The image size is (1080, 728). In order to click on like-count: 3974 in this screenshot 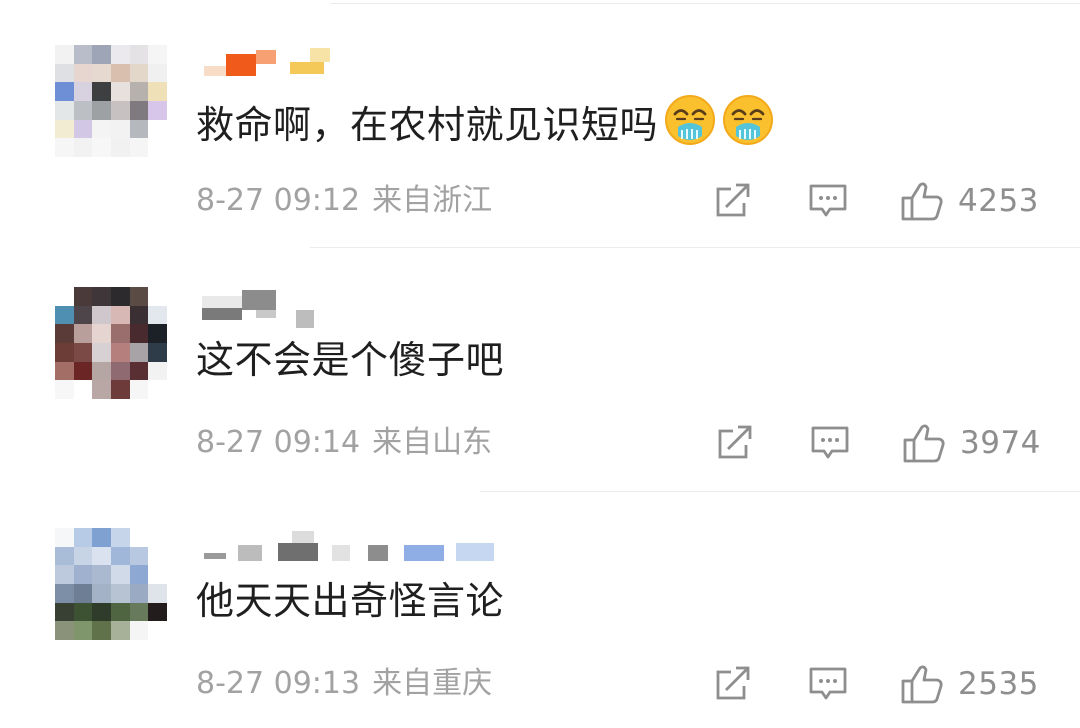, I will do `click(1000, 443)`.